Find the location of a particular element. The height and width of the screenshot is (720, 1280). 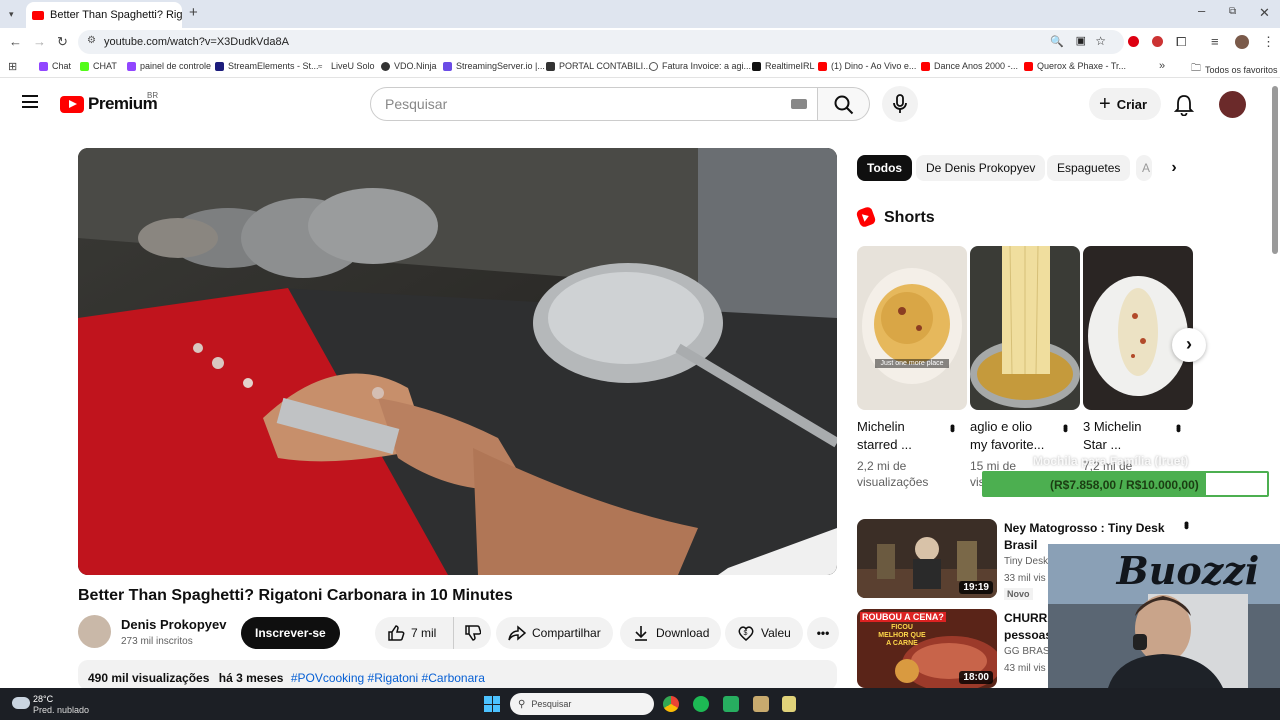

youtube-icon is located at coordinates (822, 66).